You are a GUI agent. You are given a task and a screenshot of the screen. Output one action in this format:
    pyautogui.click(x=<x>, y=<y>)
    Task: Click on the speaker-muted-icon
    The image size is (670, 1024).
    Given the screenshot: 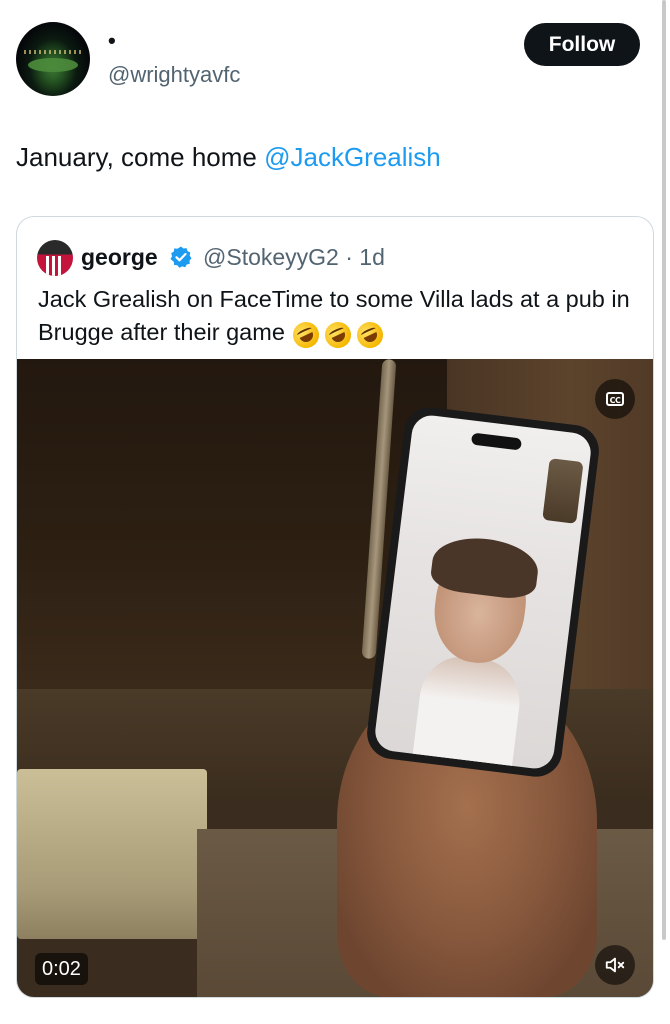 What is the action you would take?
    pyautogui.click(x=615, y=965)
    